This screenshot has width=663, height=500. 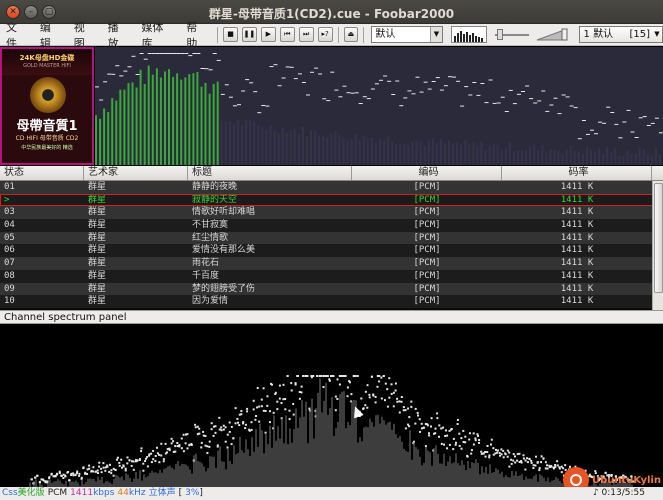 I want to click on playlist-scrollbar, so click(x=657, y=245).